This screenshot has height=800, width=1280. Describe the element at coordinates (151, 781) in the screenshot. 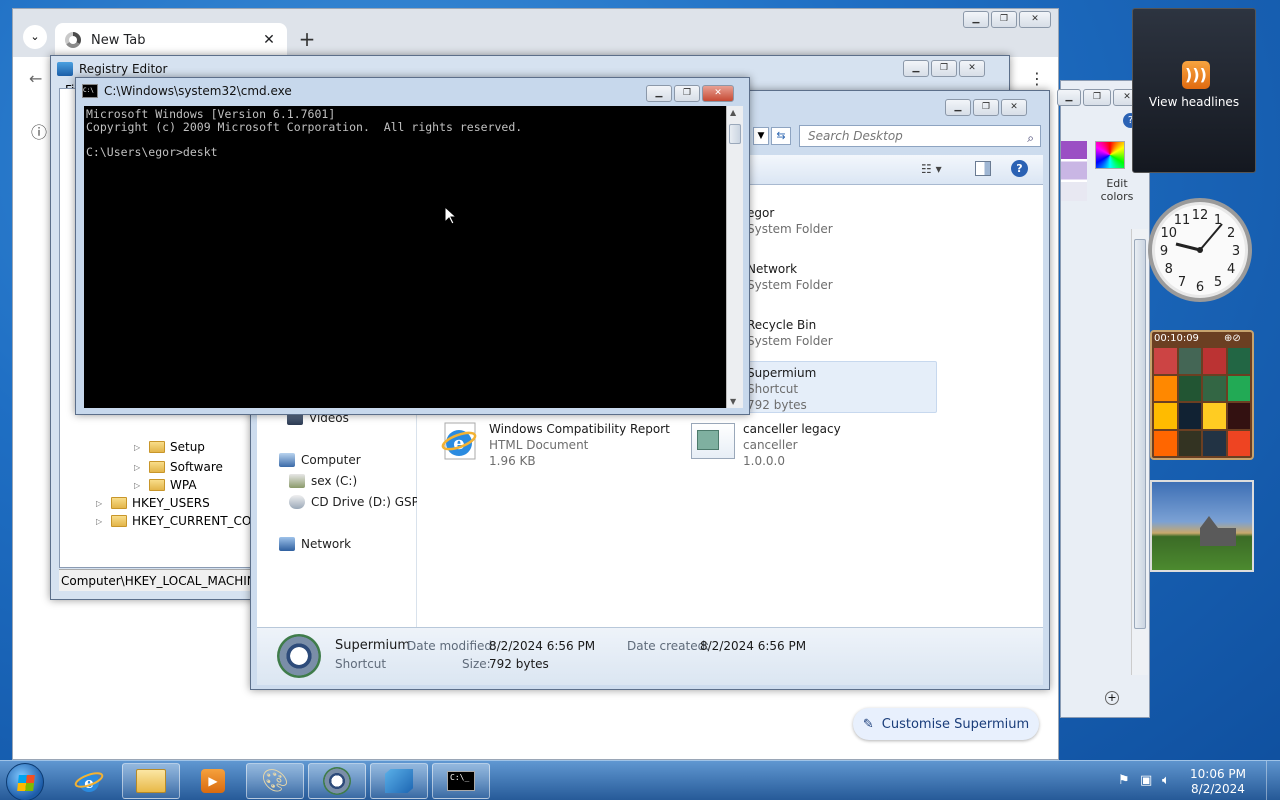

I see `taskbar-explorer-button` at that location.